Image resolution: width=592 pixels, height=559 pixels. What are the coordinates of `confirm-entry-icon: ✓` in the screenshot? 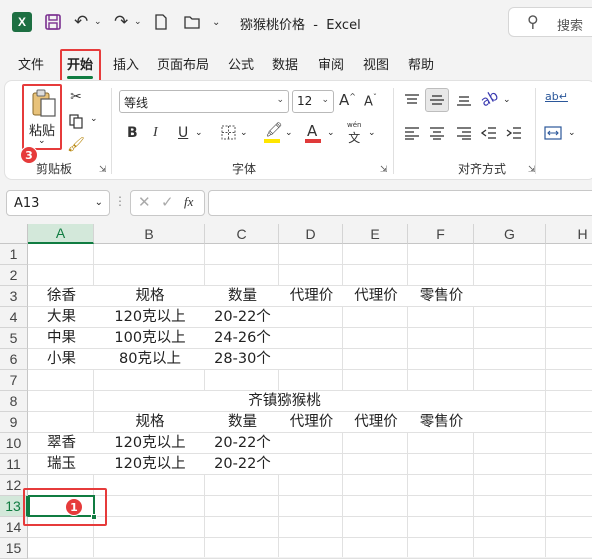 It's located at (167, 202).